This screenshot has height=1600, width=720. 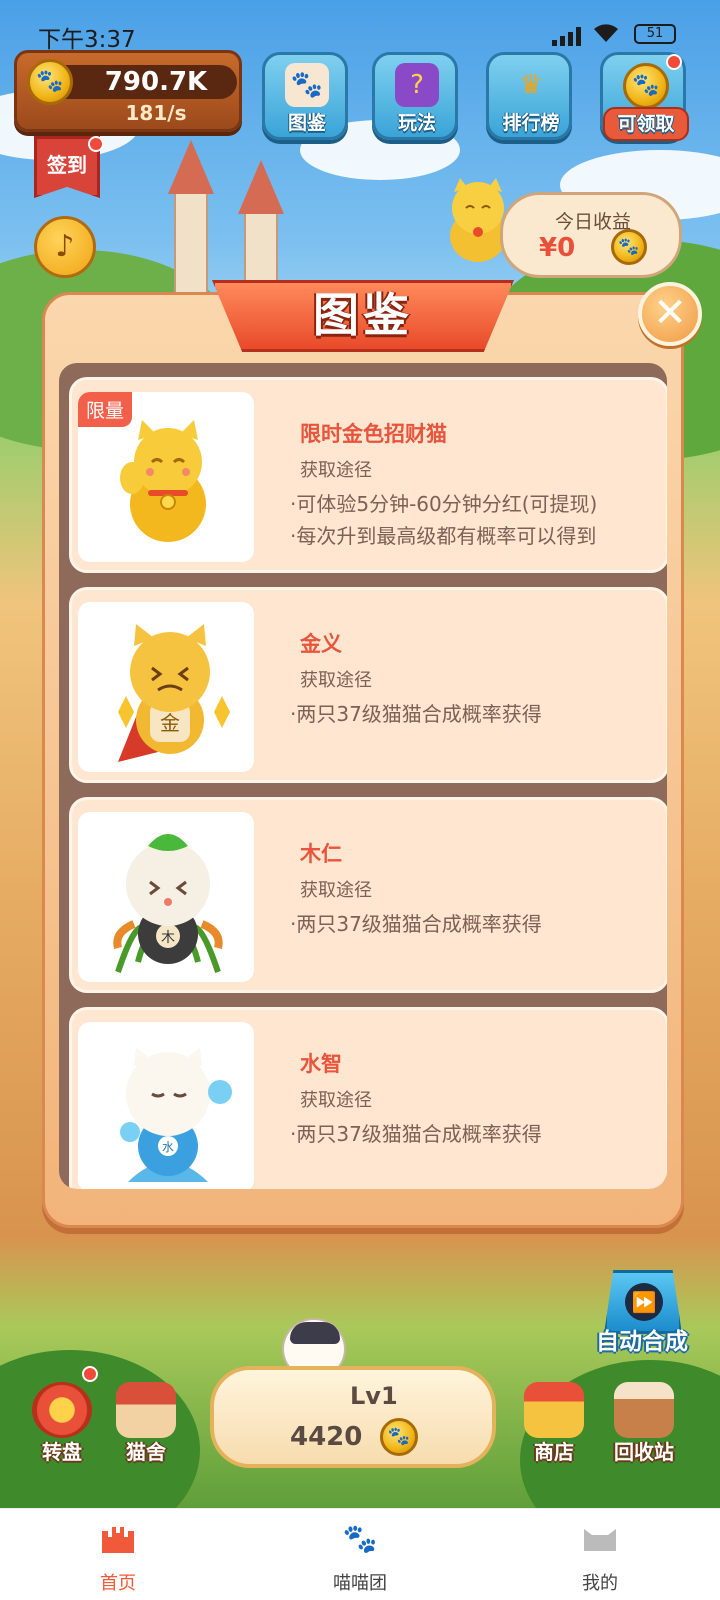 What do you see at coordinates (307, 85) in the screenshot?
I see `album-icon: 🐾` at bounding box center [307, 85].